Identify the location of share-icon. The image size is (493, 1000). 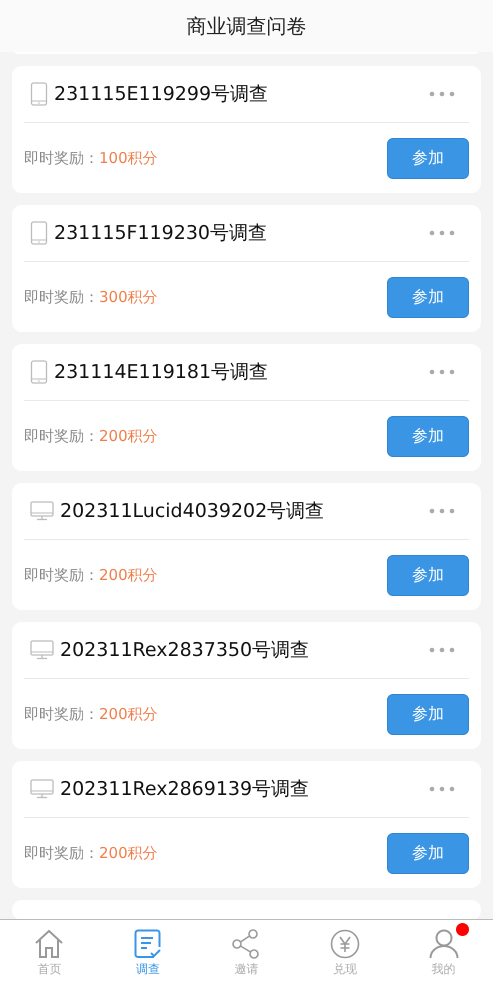
(246, 944).